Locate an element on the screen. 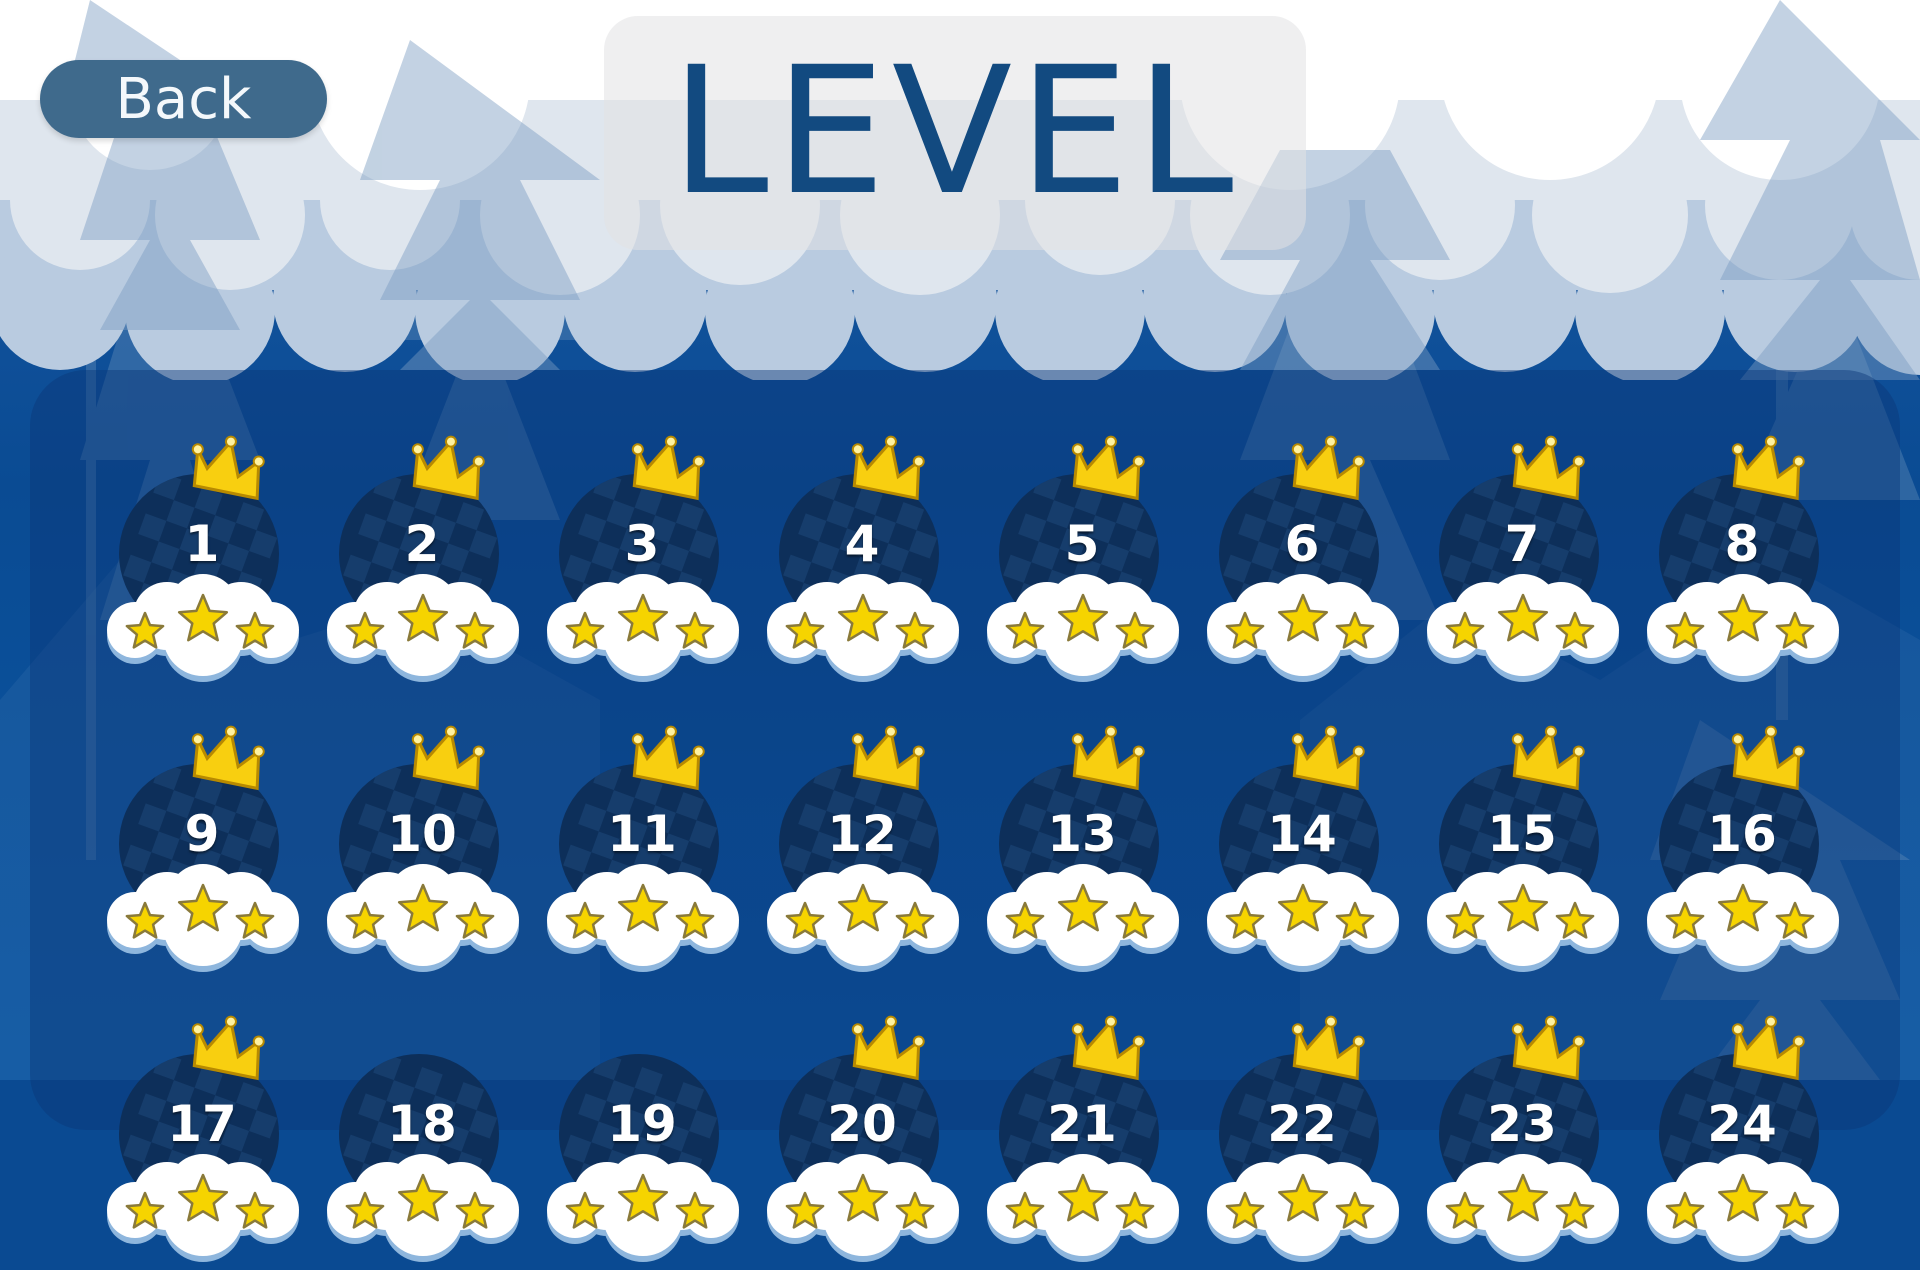 This screenshot has width=1920, height=1270. level-button: 20 is located at coordinates (865, 1135).